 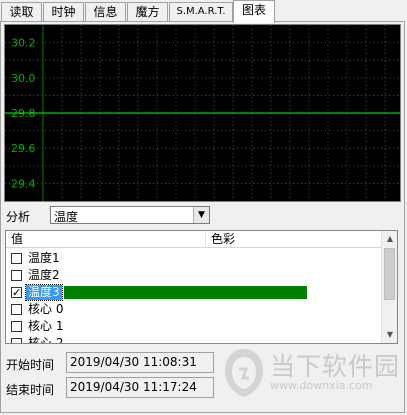 What do you see at coordinates (389, 239) in the screenshot?
I see `scroll-up-icon: ▲` at bounding box center [389, 239].